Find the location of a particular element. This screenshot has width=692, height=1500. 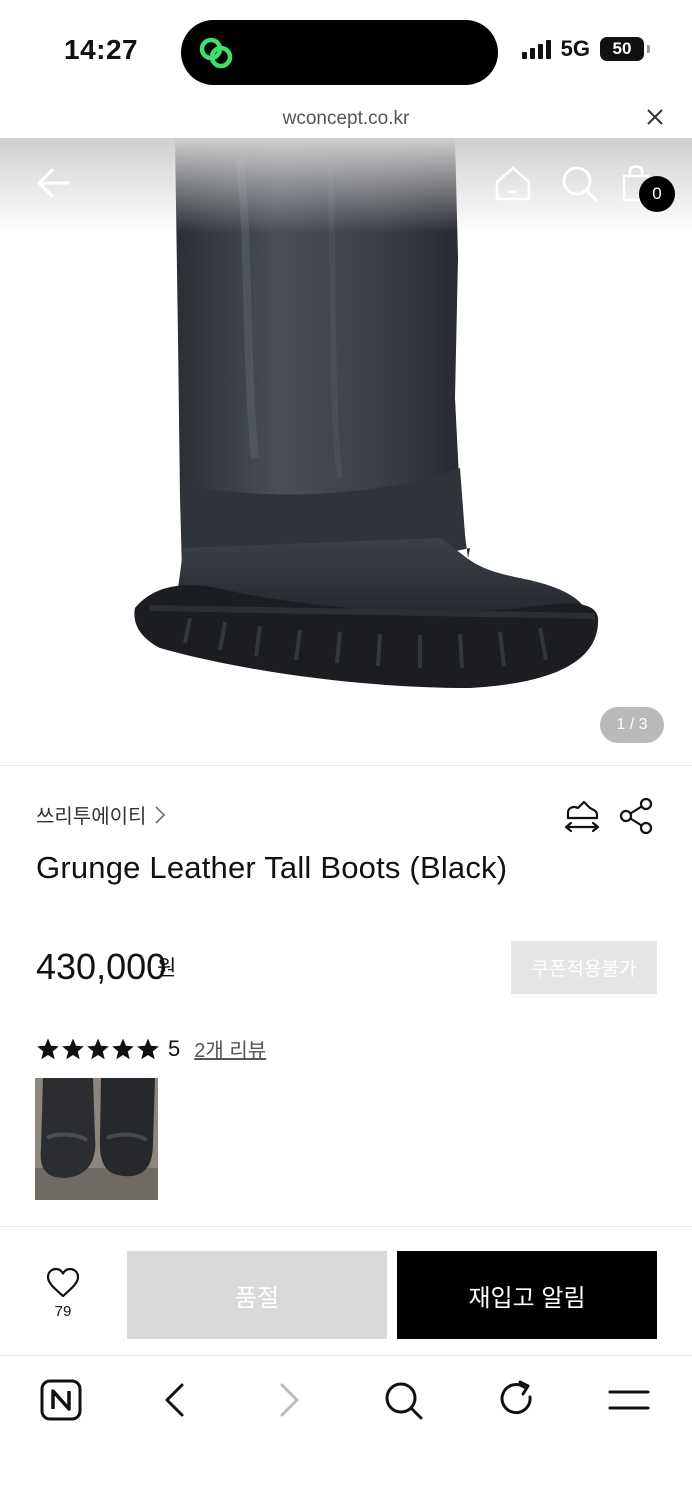

size-guide-icon is located at coordinates (582, 816).